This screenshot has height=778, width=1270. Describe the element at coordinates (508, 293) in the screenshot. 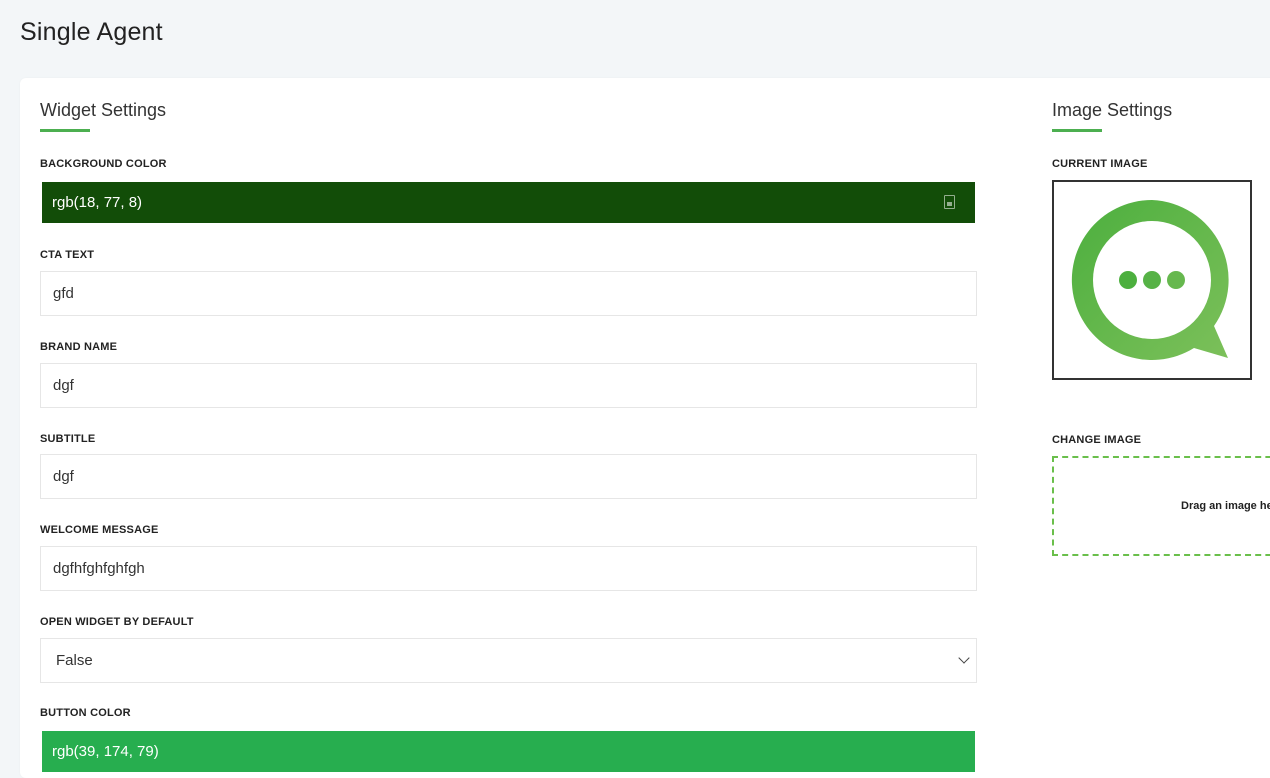

I see `cta-text-input: gfd` at that location.